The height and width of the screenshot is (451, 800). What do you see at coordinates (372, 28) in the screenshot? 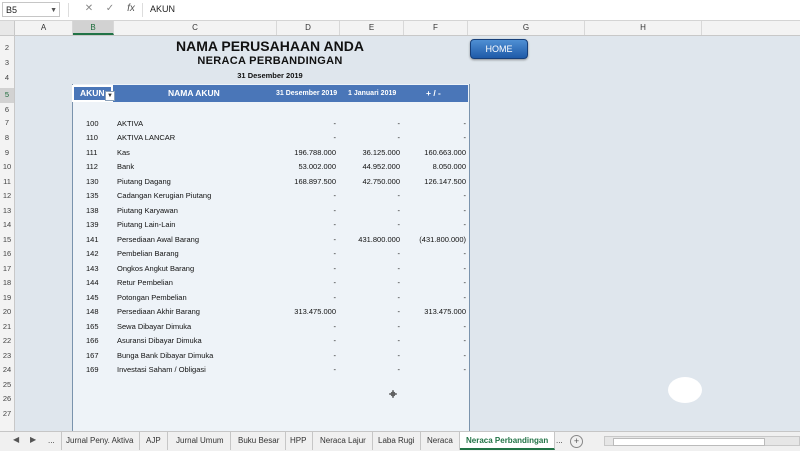
I see `column-header-e: E` at bounding box center [372, 28].